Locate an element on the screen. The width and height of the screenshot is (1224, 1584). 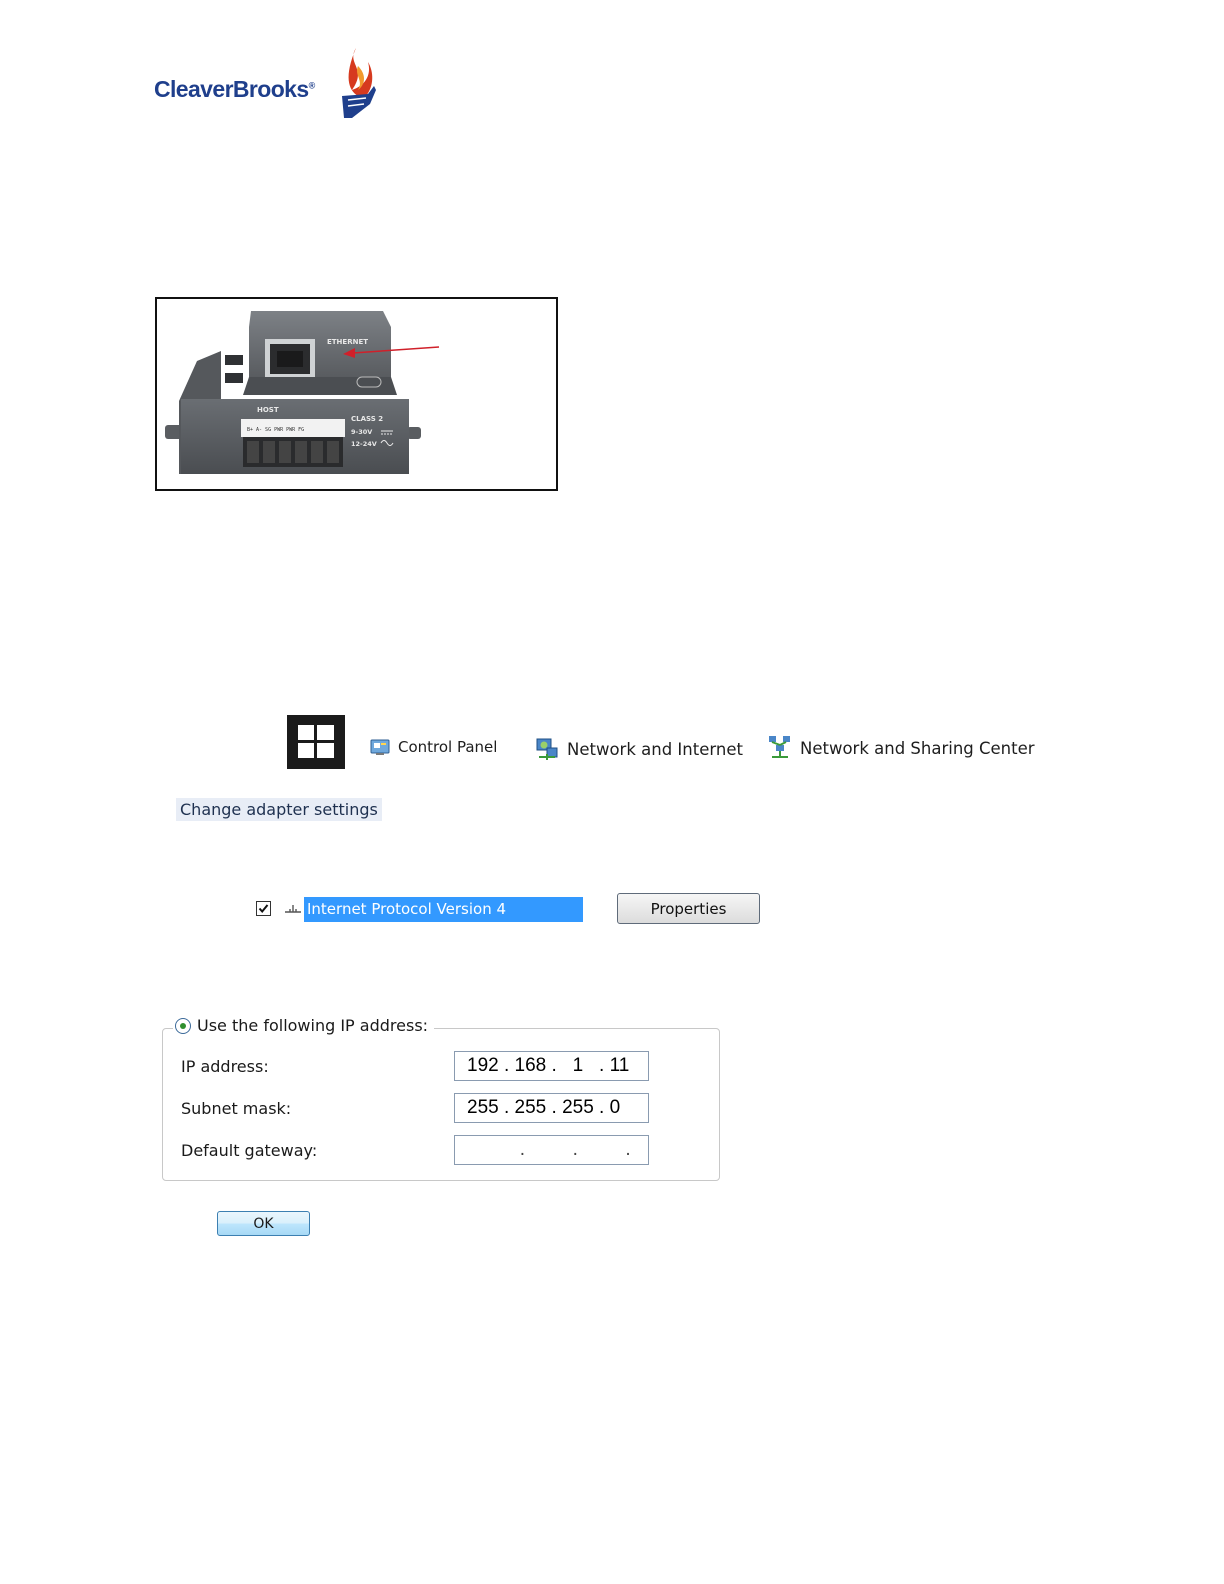
subnet-mask-input: 255 . 255 . 255 . 0 is located at coordinates (551, 1108).